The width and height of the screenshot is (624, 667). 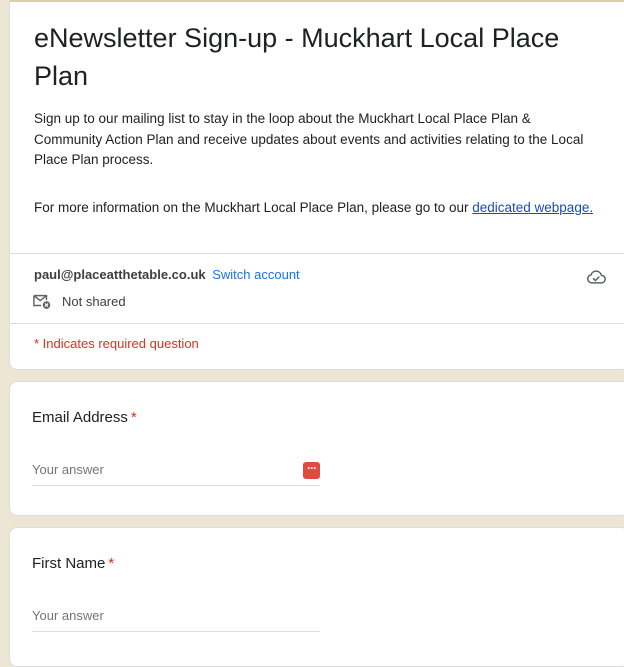 What do you see at coordinates (532, 207) in the screenshot?
I see `dedicated-webpage-link: dedicated webpage.` at bounding box center [532, 207].